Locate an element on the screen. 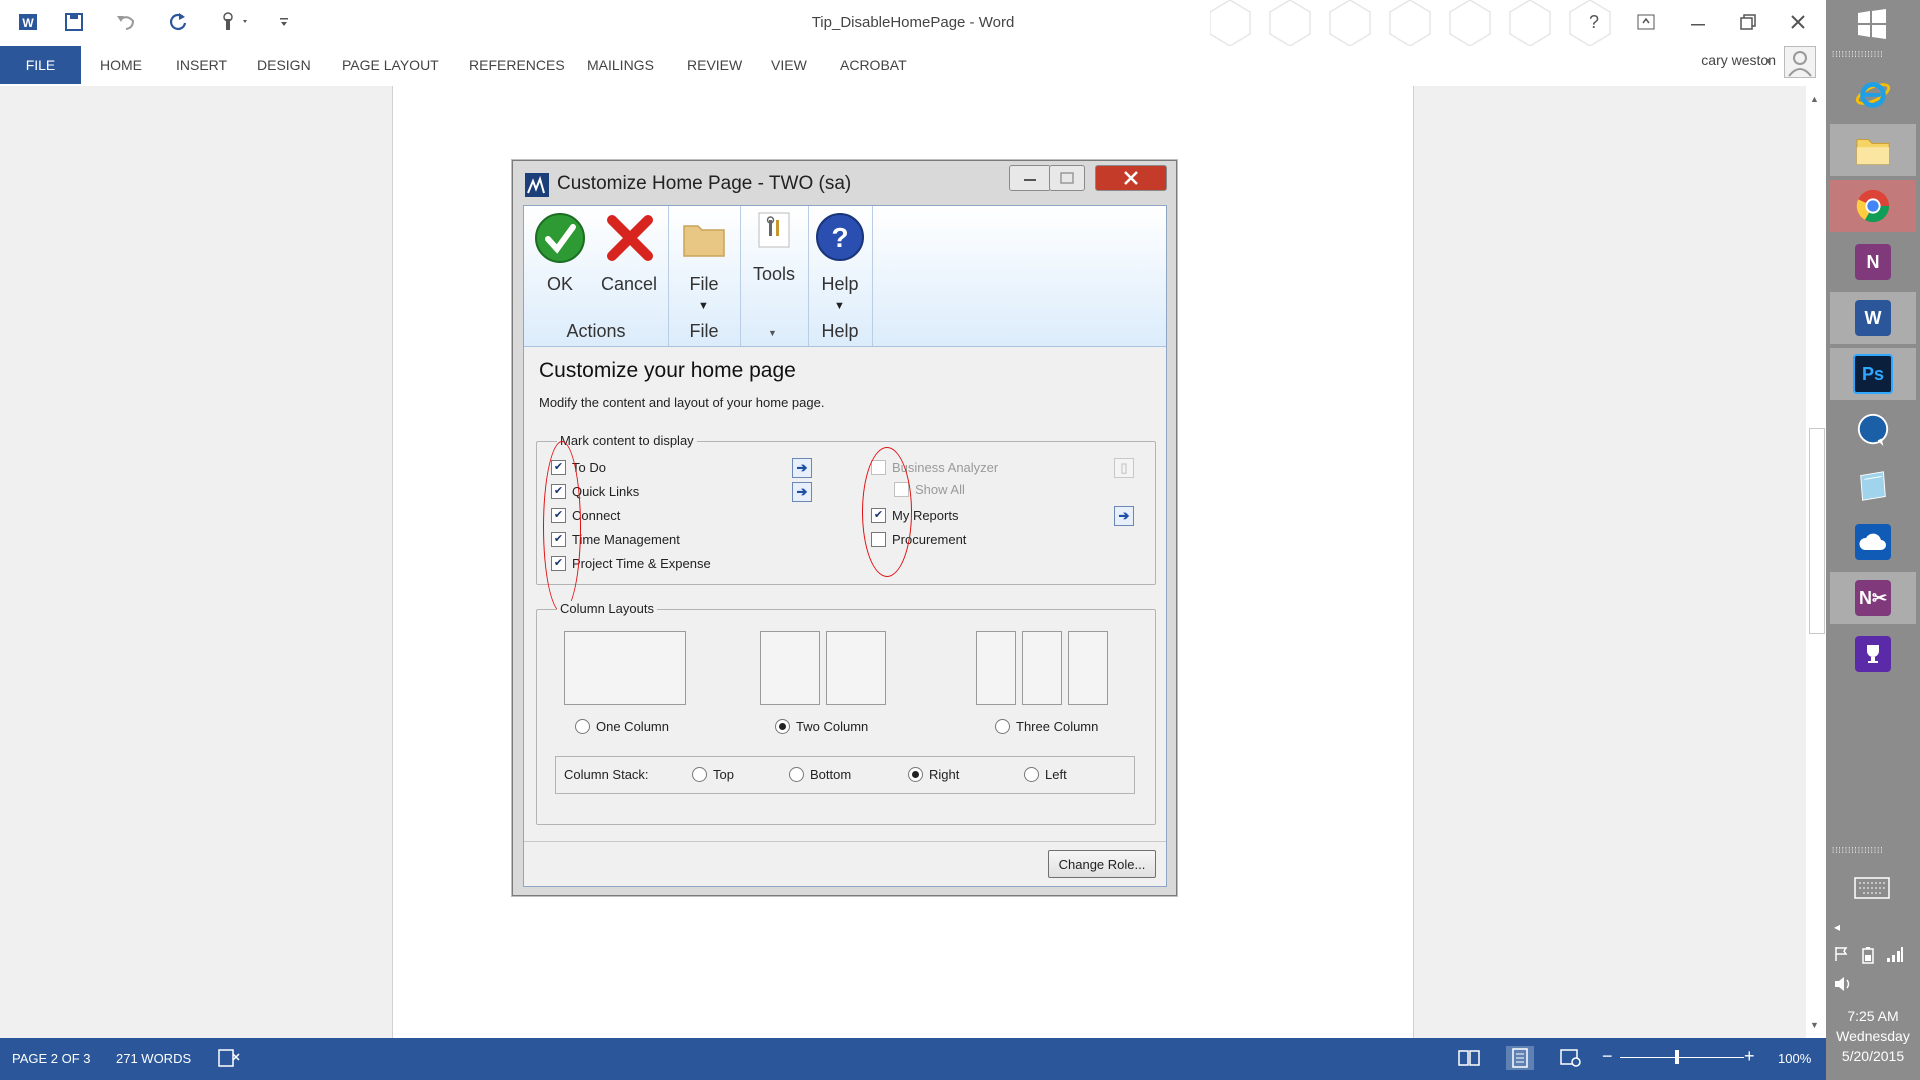  dialog-close-button is located at coordinates (1131, 178).